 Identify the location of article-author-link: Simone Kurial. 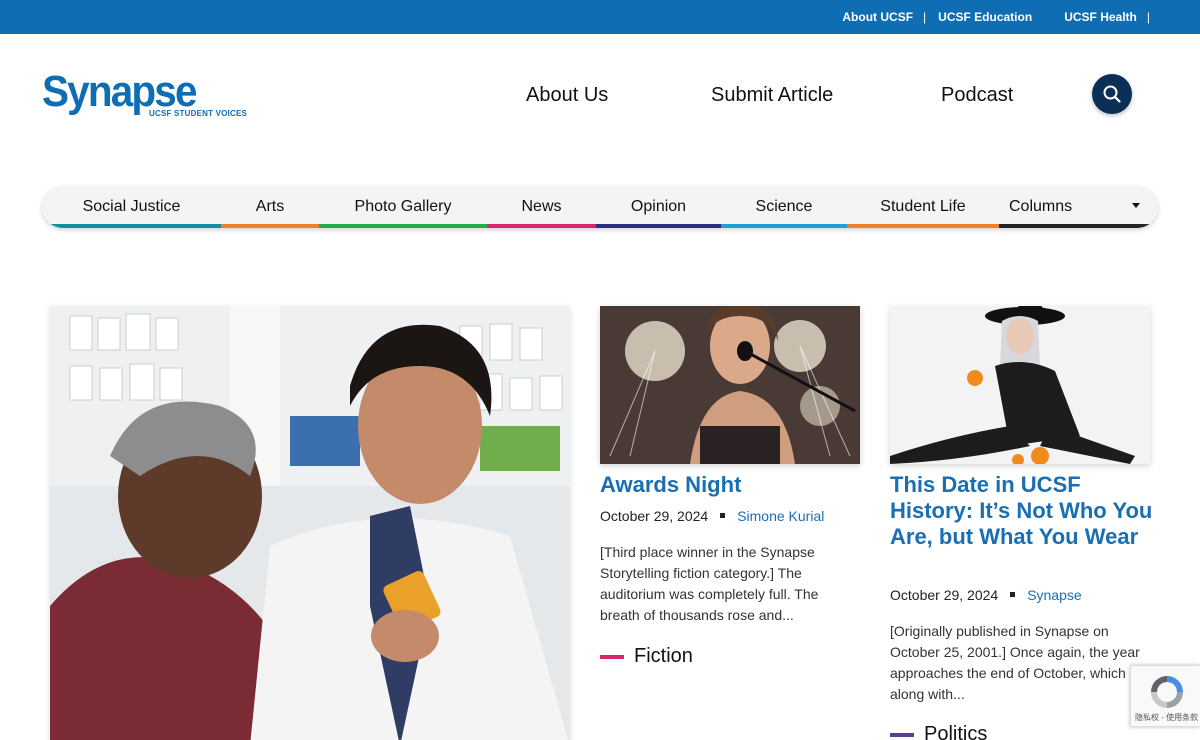
(780, 516).